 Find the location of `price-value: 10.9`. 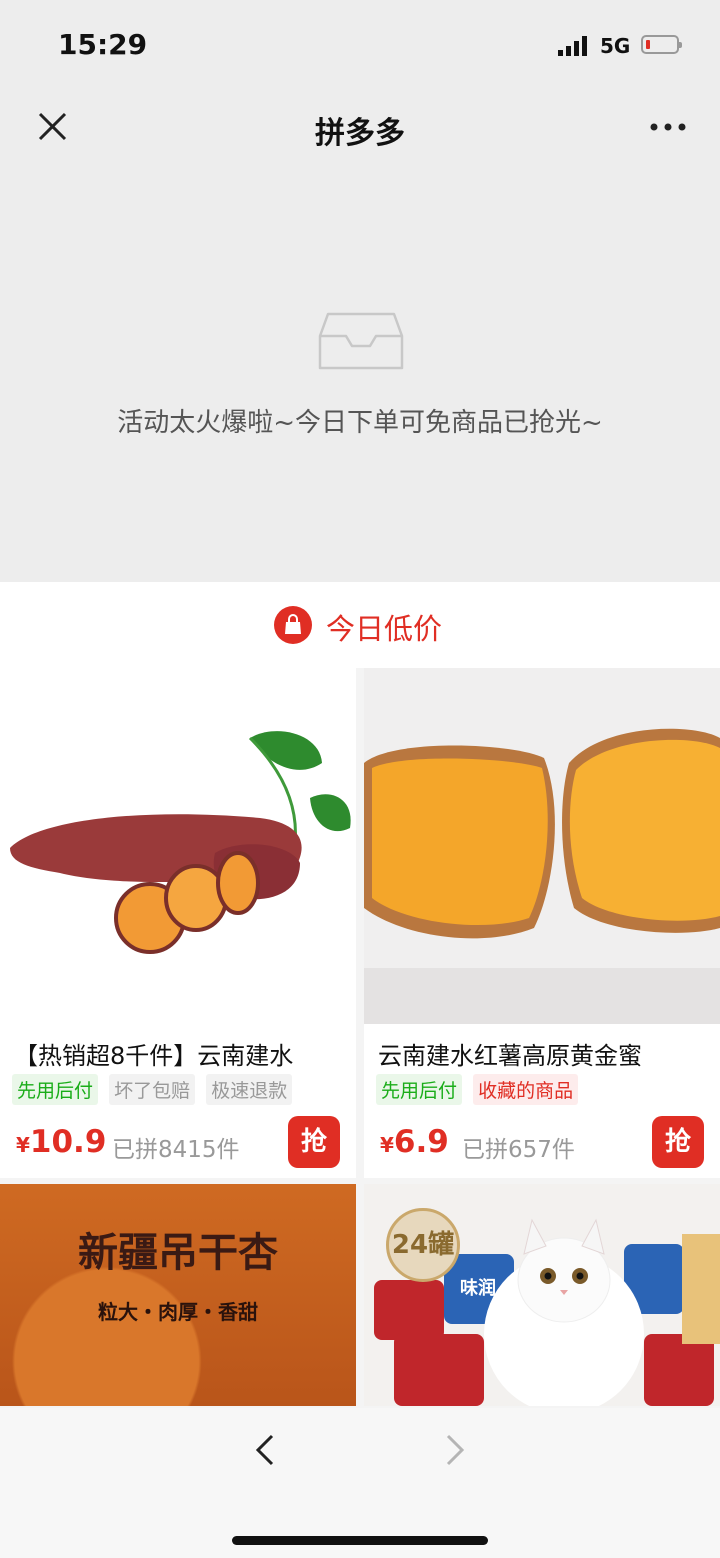

price-value: 10.9 is located at coordinates (68, 1142).